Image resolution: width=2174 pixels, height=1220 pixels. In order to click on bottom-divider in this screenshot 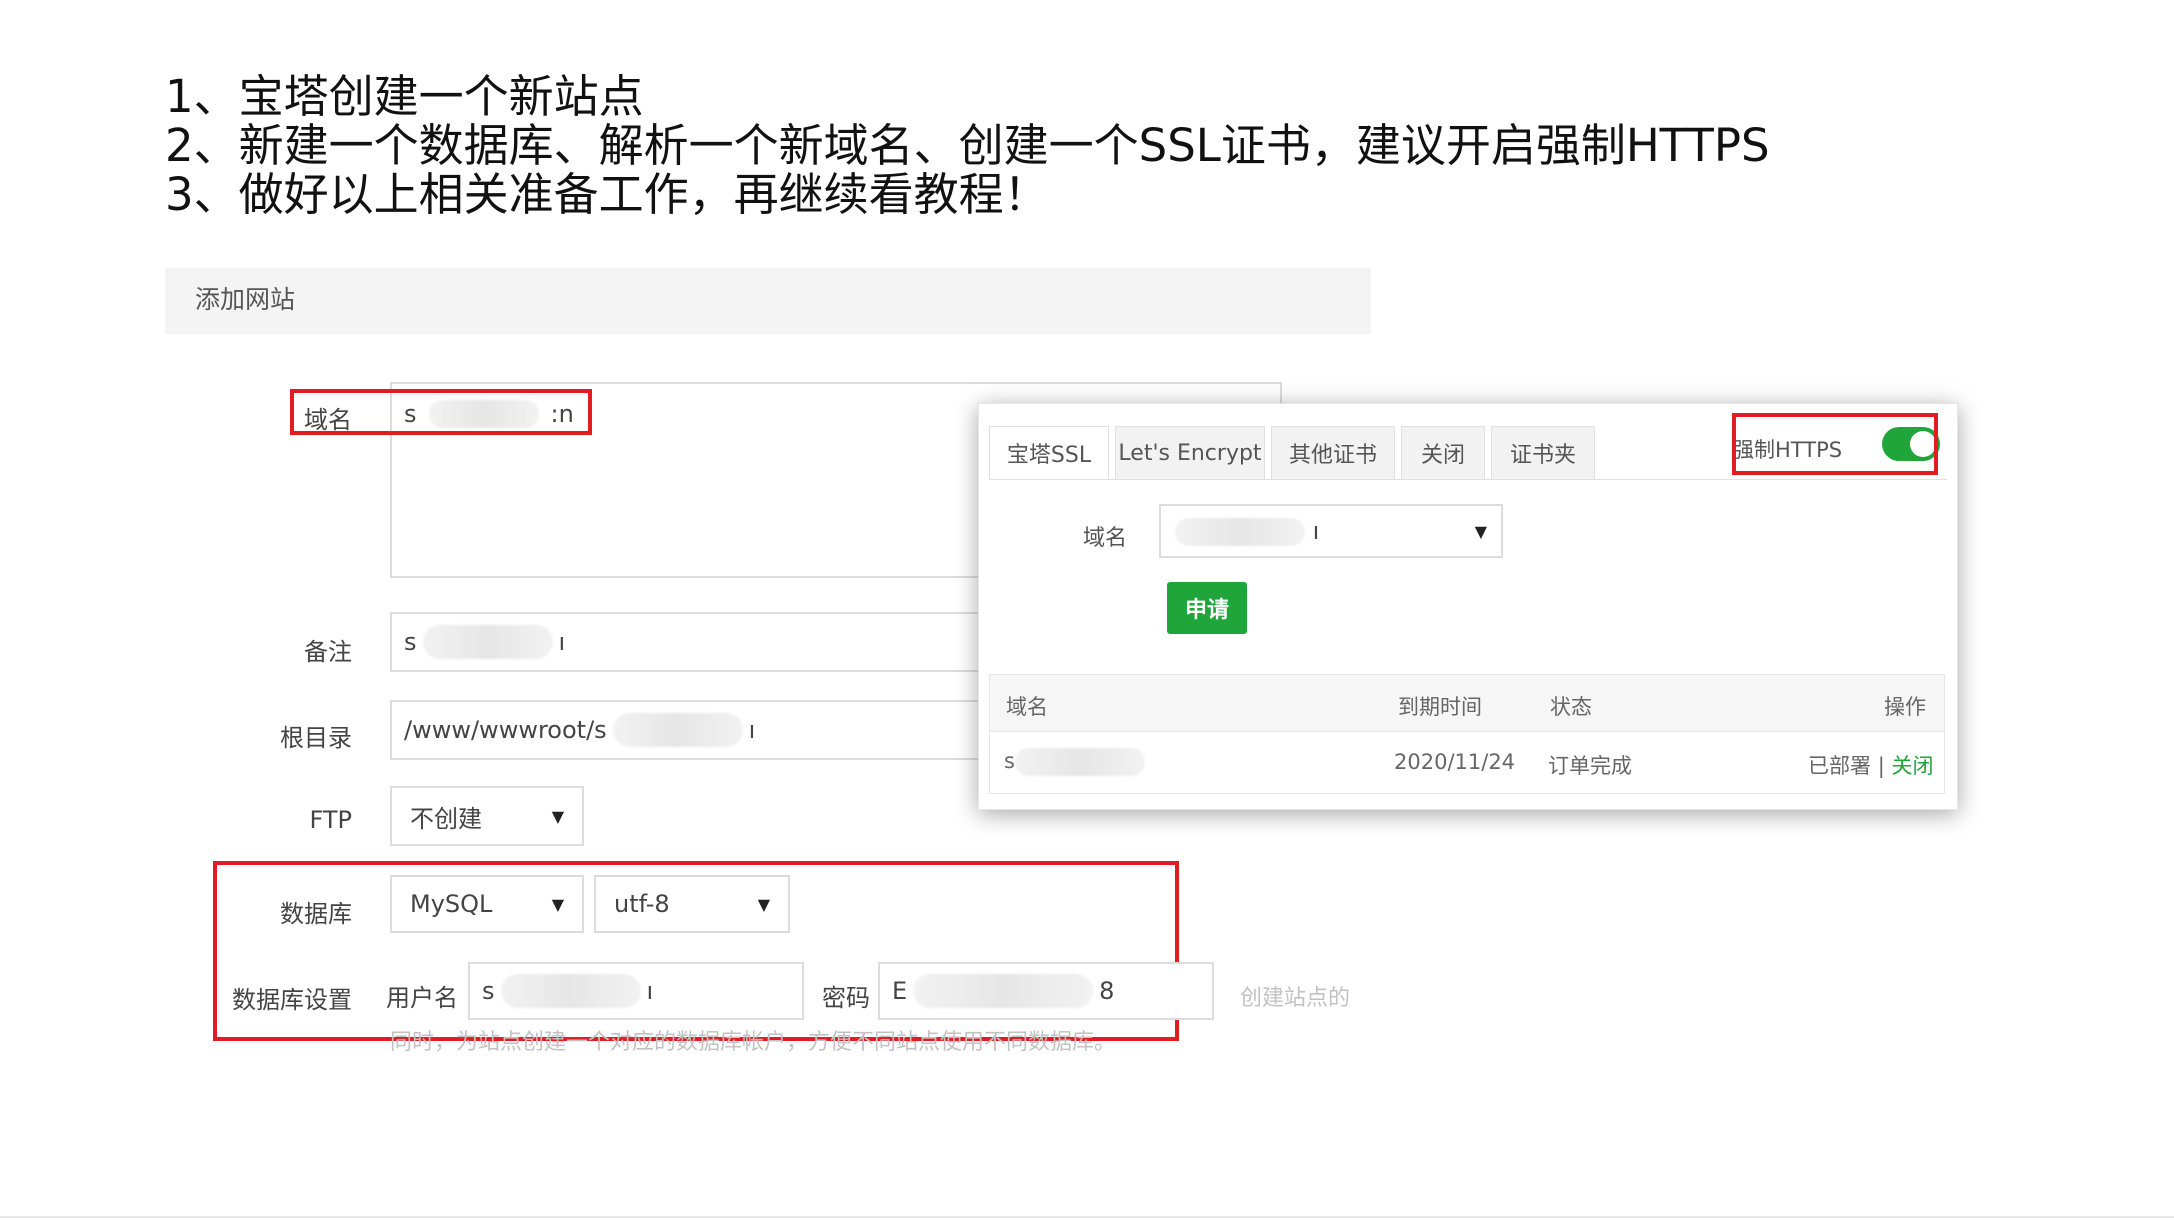, I will do `click(1087, 1217)`.